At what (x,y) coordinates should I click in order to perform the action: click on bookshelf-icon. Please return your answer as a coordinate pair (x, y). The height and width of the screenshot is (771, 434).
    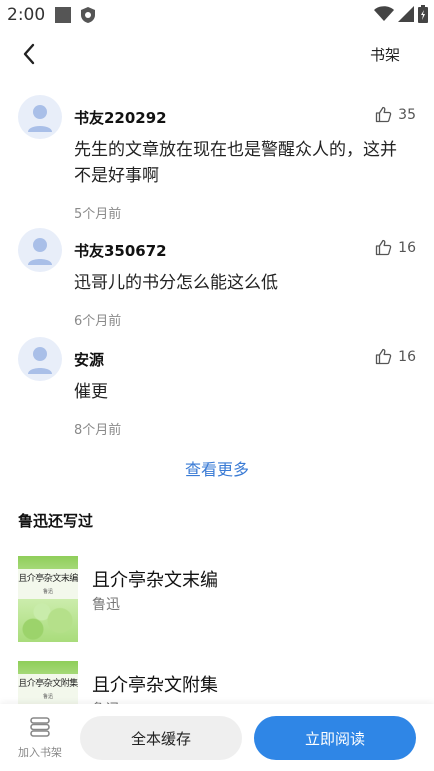
    Looking at the image, I should click on (40, 727).